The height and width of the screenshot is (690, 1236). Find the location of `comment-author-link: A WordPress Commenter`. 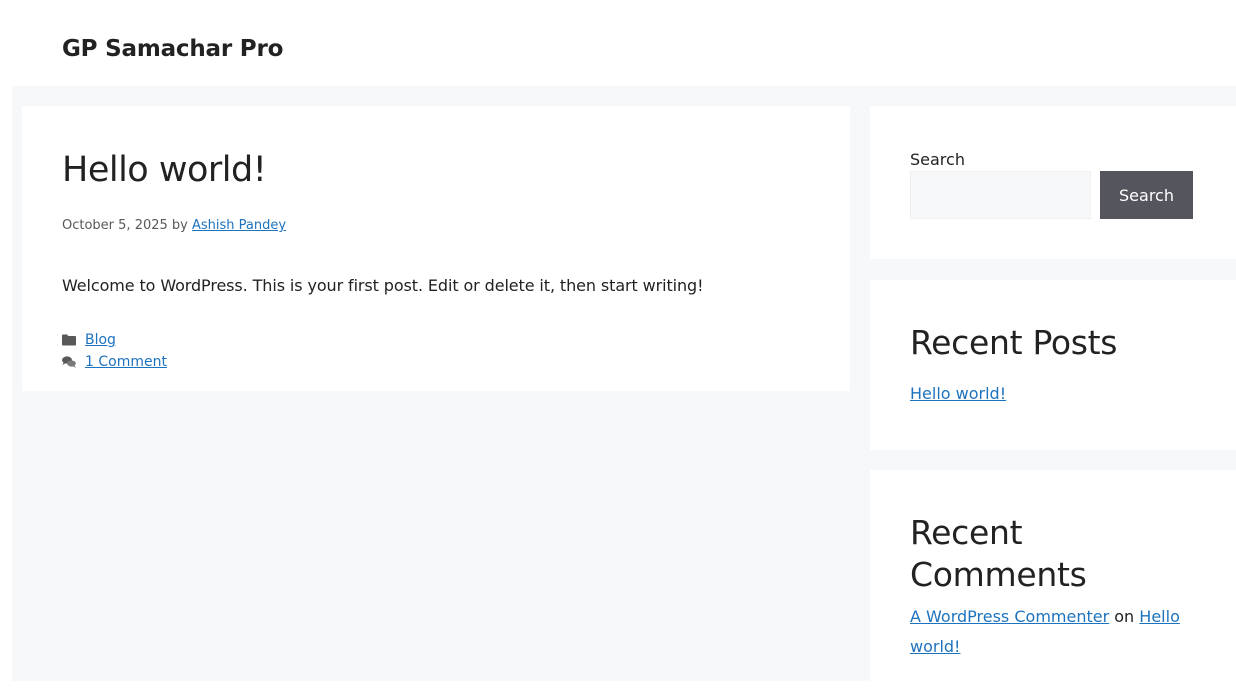

comment-author-link: A WordPress Commenter is located at coordinates (1009, 616).